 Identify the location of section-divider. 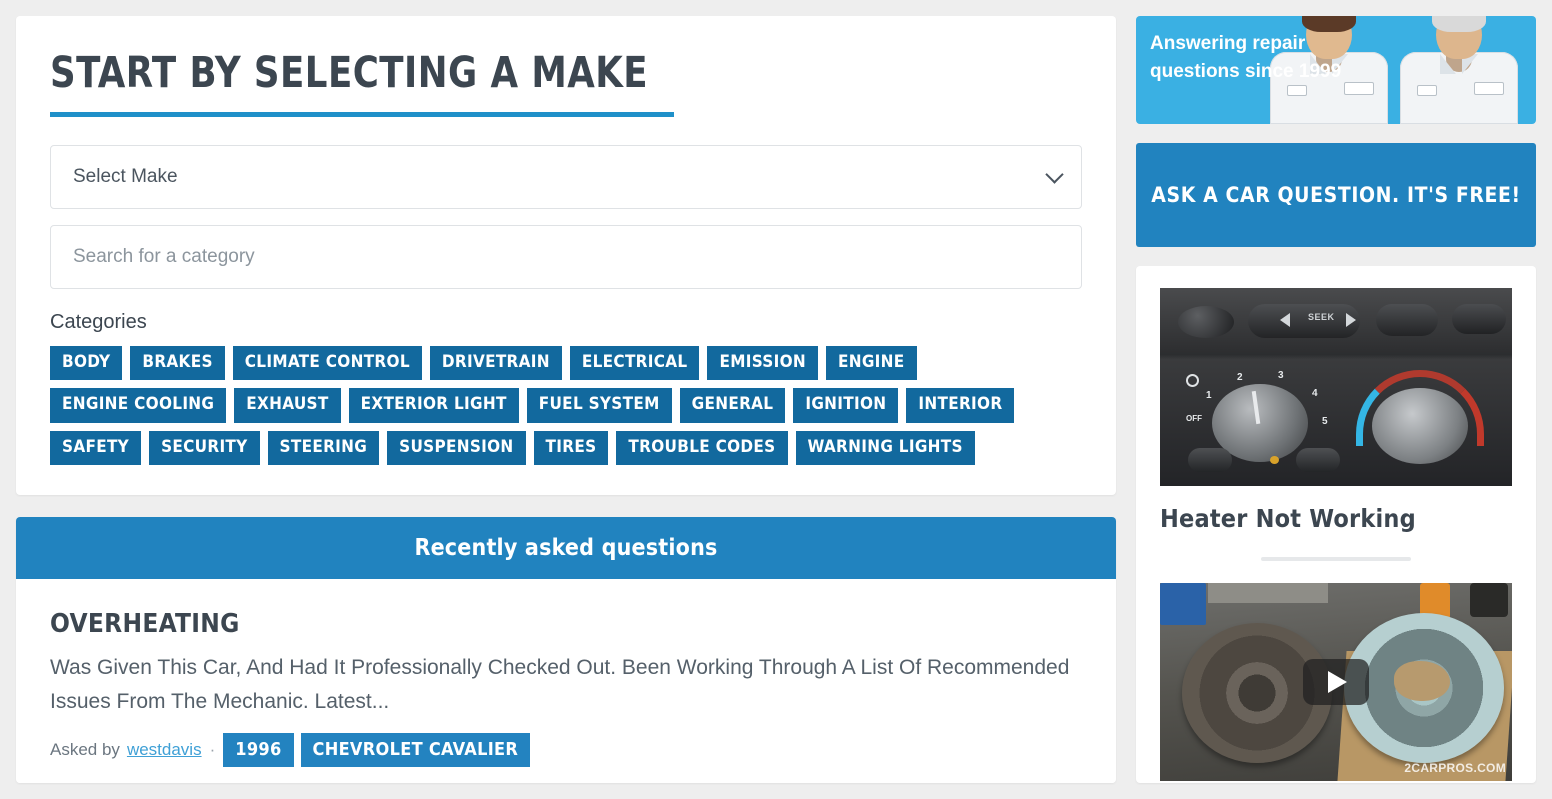
(1336, 558).